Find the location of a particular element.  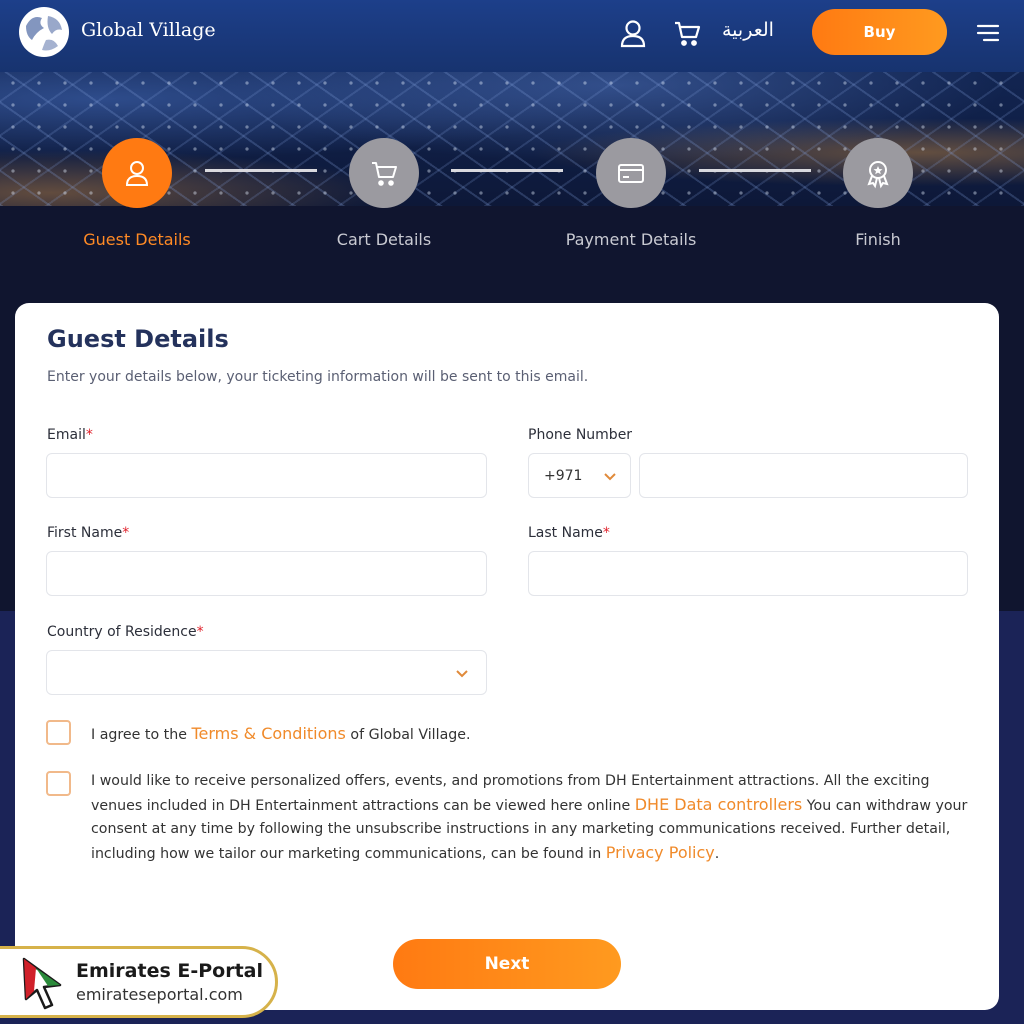

global-village-logo is located at coordinates (44, 32).